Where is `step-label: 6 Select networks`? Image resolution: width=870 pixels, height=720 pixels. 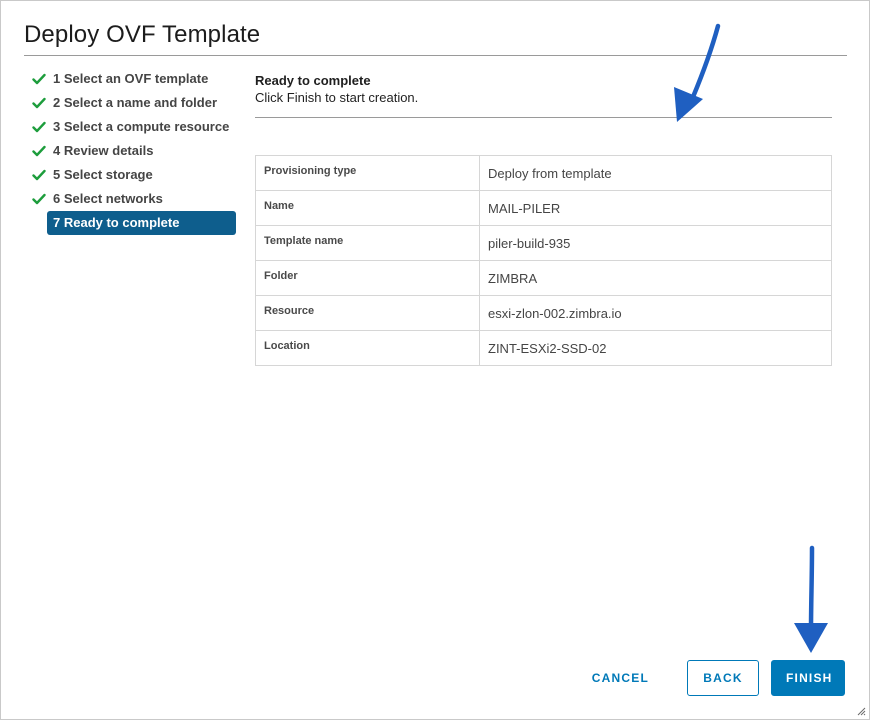 step-label: 6 Select networks is located at coordinates (108, 198).